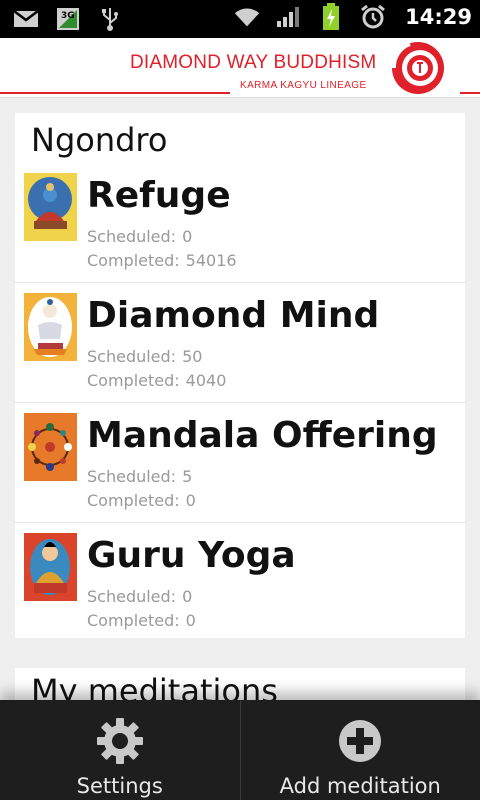  What do you see at coordinates (303, 85) in the screenshot?
I see `brand-subtitle: KARMA KAGYU LINEAGE` at bounding box center [303, 85].